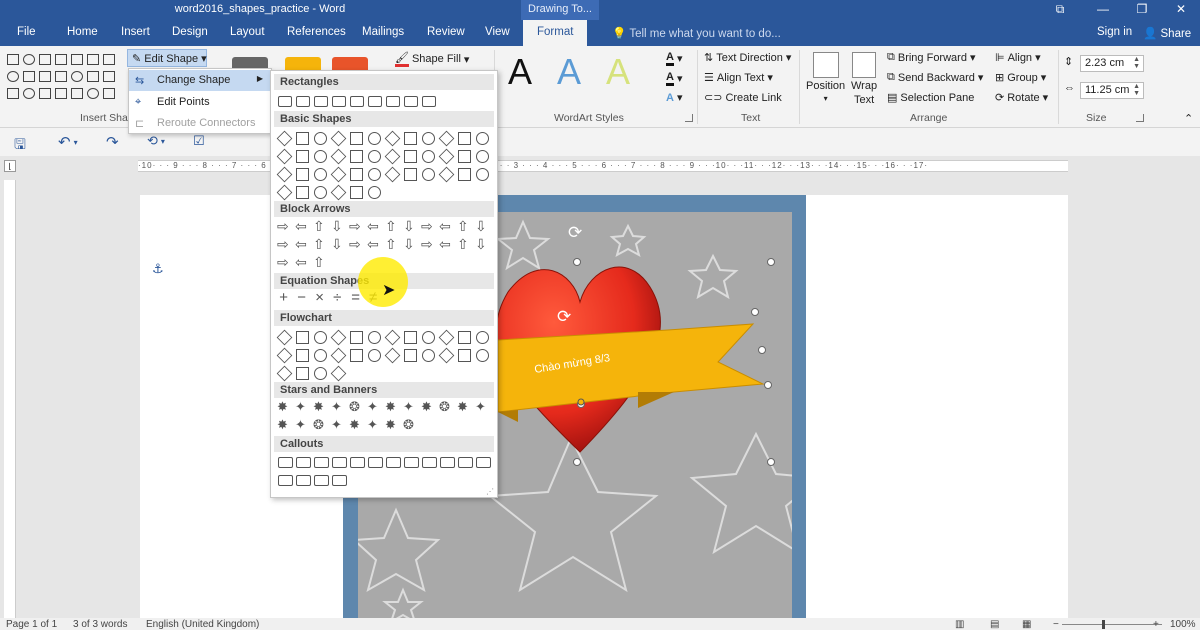 This screenshot has height=630, width=1200. I want to click on collapse-ribbon-icon: ⌃, so click(1188, 118).